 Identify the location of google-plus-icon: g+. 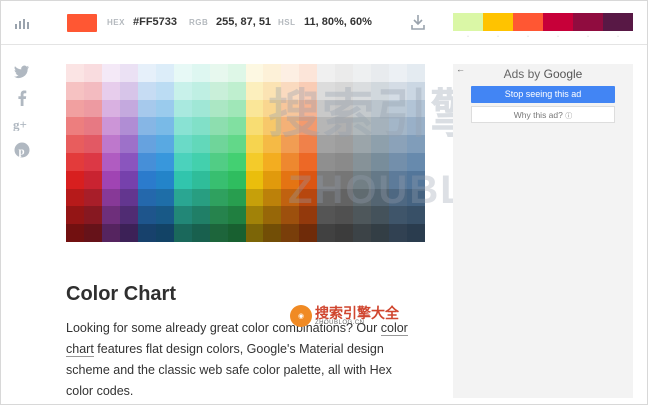
(22, 124).